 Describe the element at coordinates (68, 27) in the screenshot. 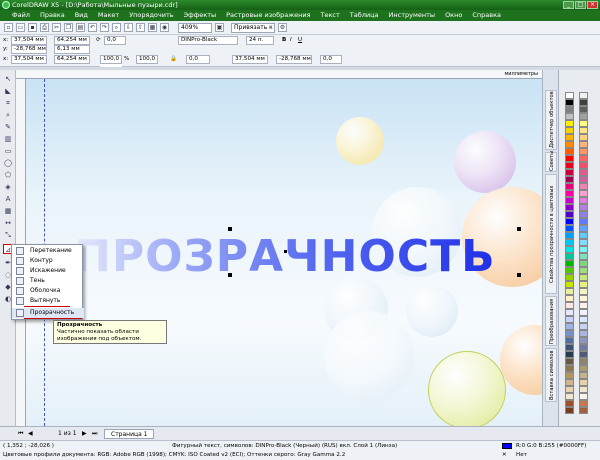

I see `copy-icon: ❐` at that location.